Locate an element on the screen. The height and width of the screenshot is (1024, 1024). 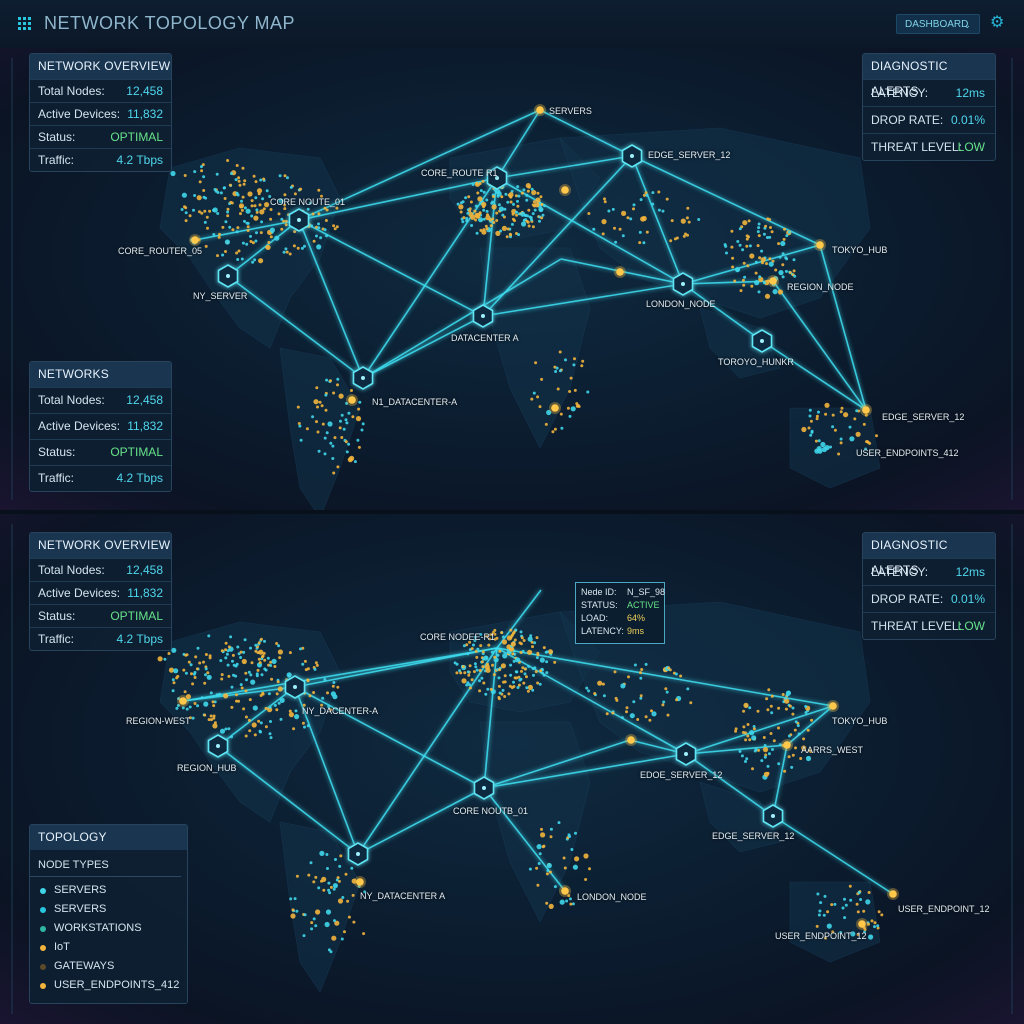
grid-icon is located at coordinates (25, 24).